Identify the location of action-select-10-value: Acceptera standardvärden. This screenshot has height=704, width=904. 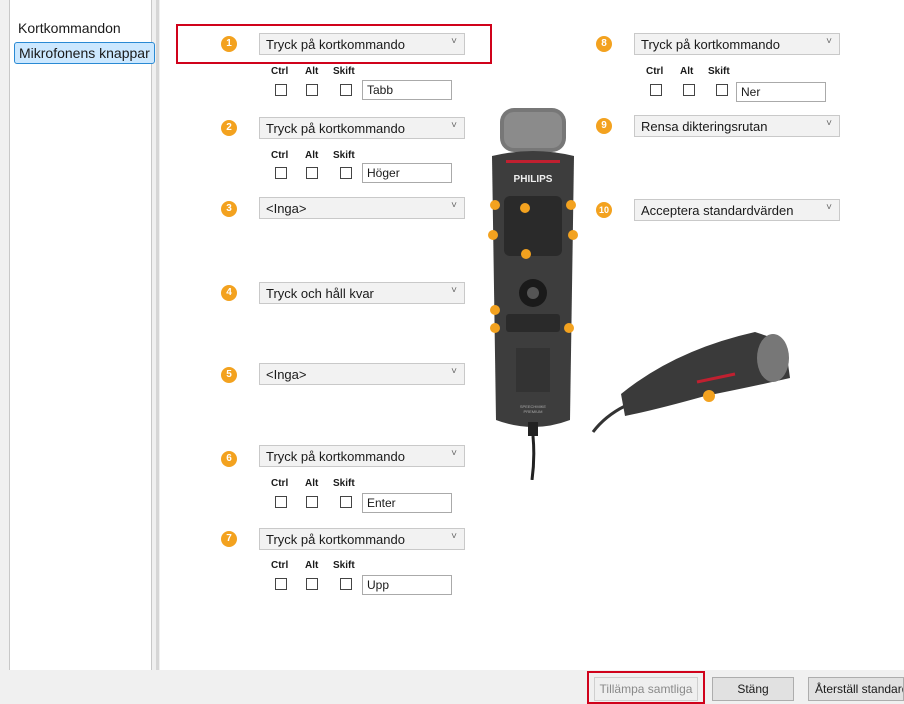
(717, 210).